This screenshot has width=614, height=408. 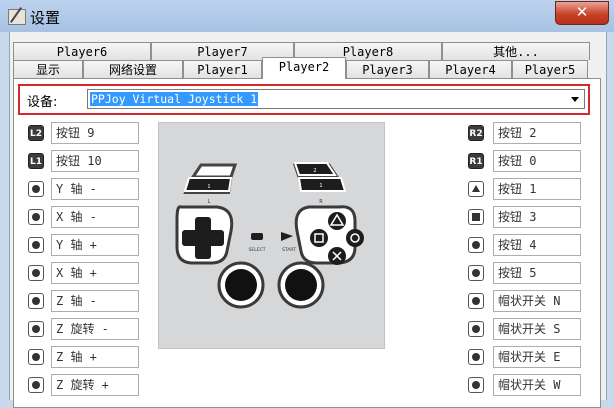 What do you see at coordinates (36, 245) in the screenshot?
I see `dpad-down-icon` at bounding box center [36, 245].